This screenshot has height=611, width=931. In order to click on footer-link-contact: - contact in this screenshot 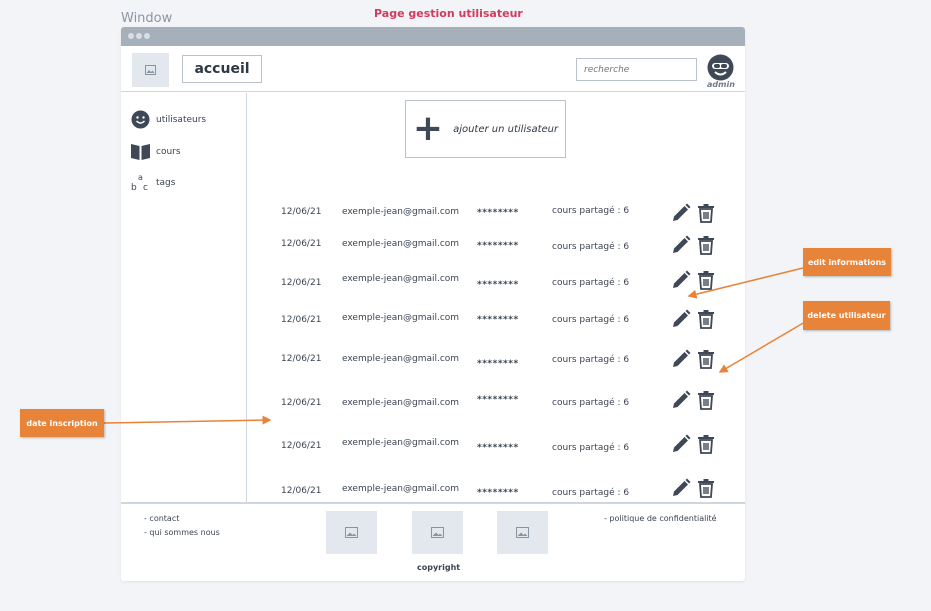, I will do `click(161, 518)`.